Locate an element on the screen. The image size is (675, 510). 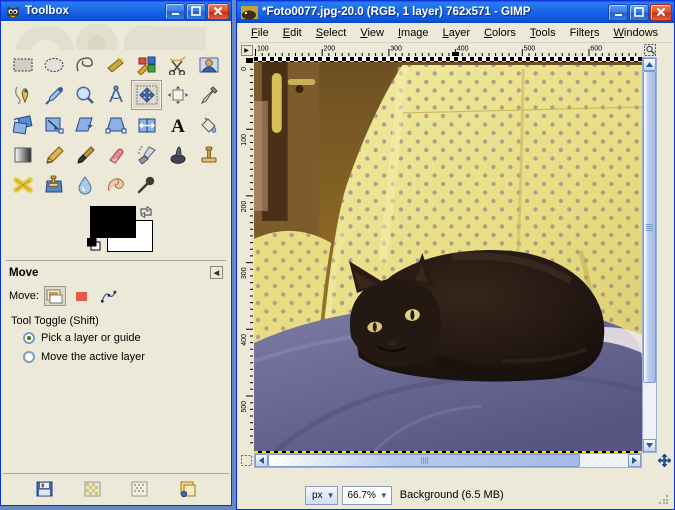
radio-pick-layer-or-guide: Pick a layer or guide is located at coordinates (123, 338).